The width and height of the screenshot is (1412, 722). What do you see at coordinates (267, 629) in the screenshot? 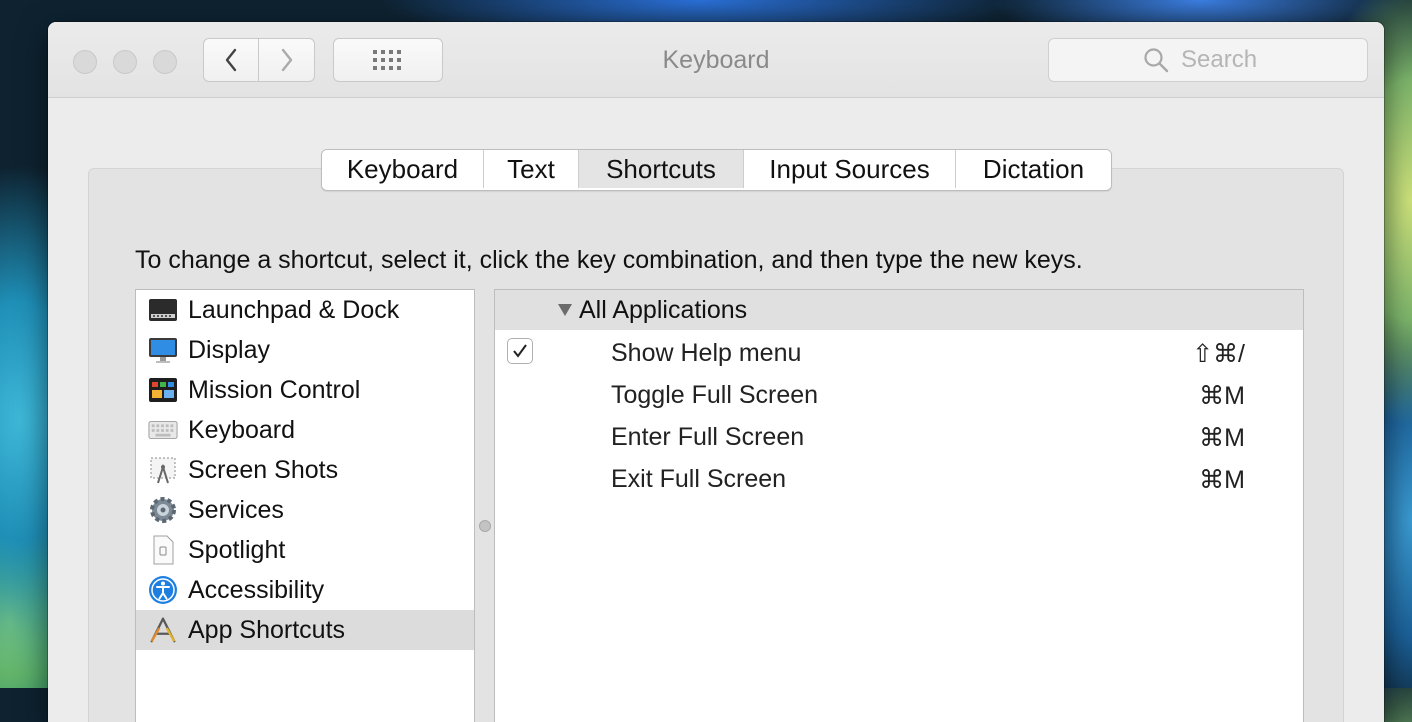
I see `category-label: App Shortcuts` at bounding box center [267, 629].